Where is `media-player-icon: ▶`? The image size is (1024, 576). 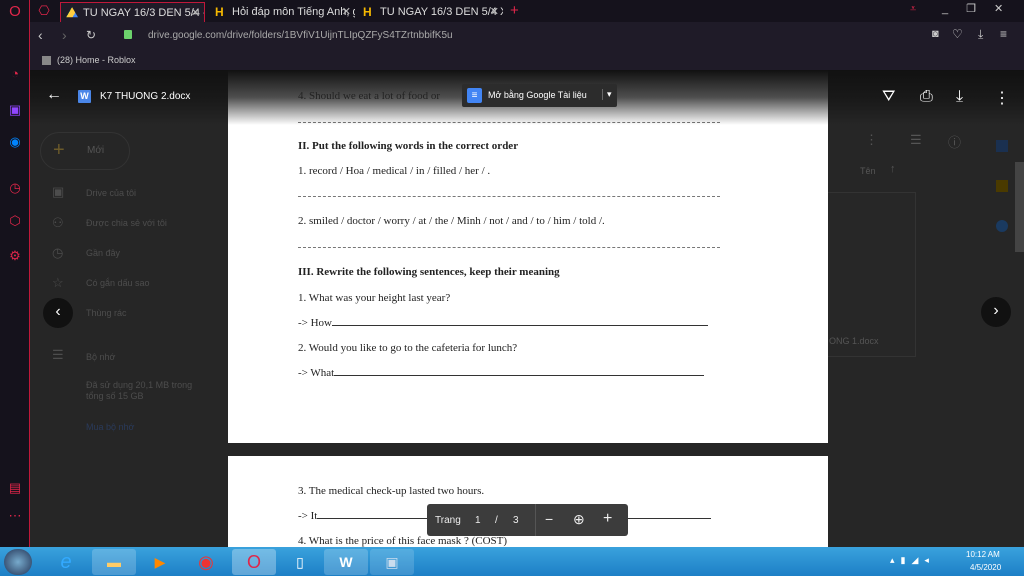
media-player-icon: ▶ is located at coordinates (160, 562).